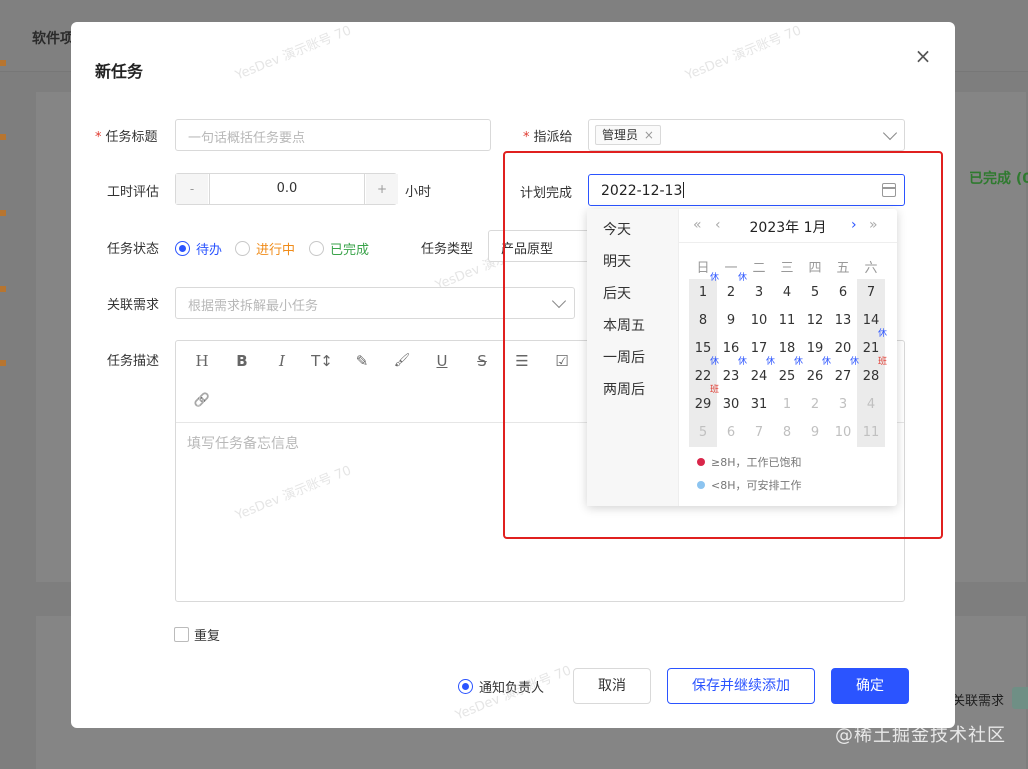 This screenshot has height=769, width=1028. I want to click on shortcut-today: 今天, so click(617, 229).